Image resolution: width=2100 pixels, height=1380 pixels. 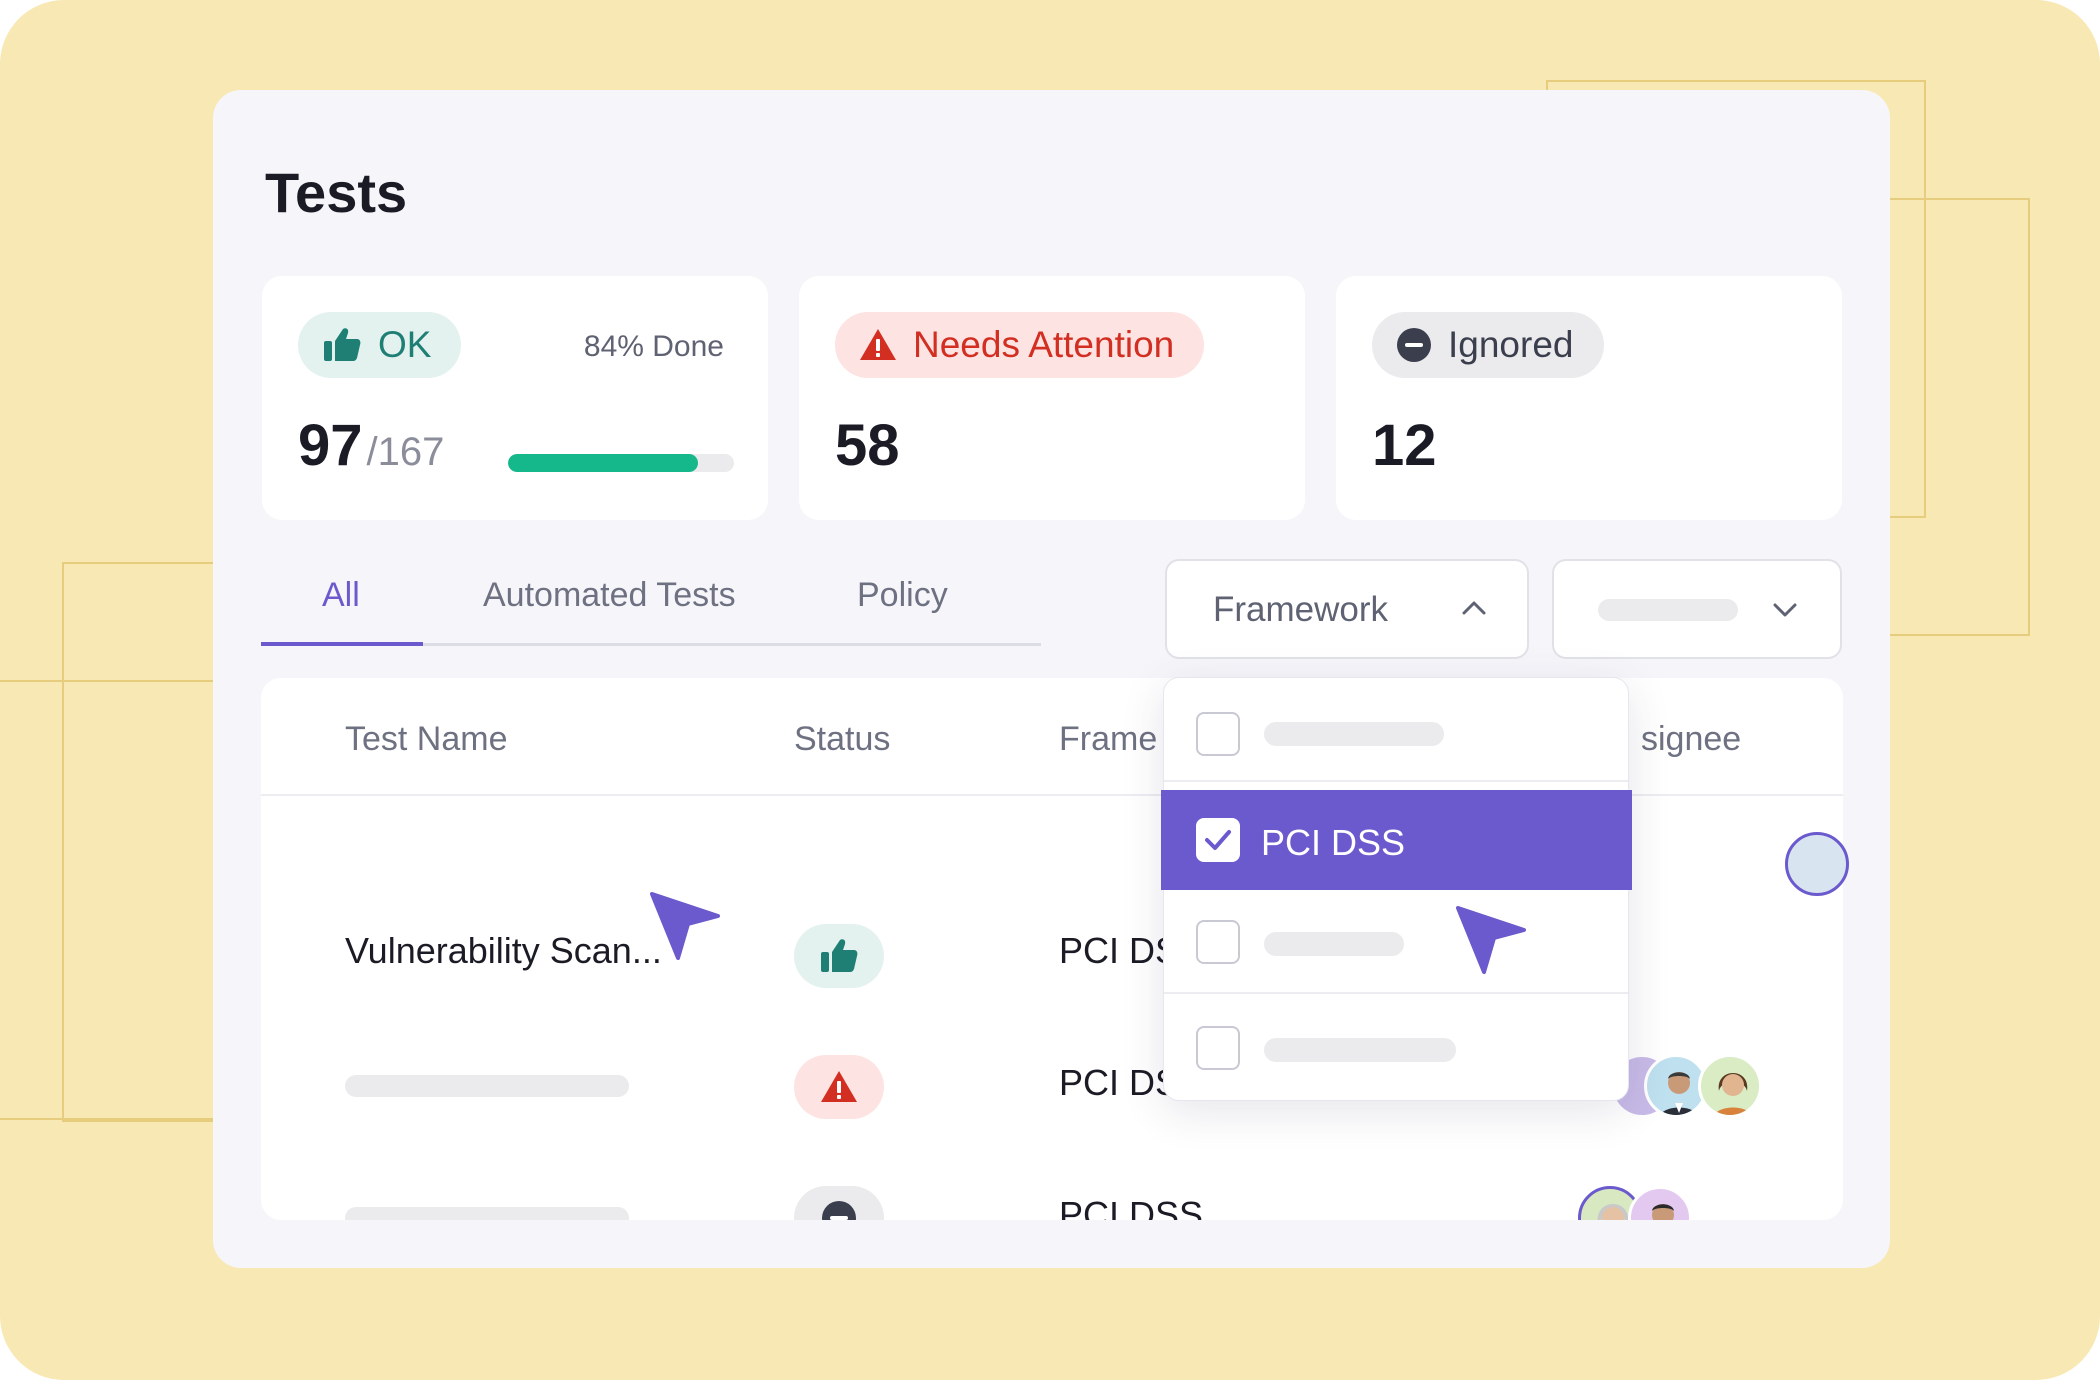 I want to click on column-header-assignee: signee, so click(x=1691, y=739).